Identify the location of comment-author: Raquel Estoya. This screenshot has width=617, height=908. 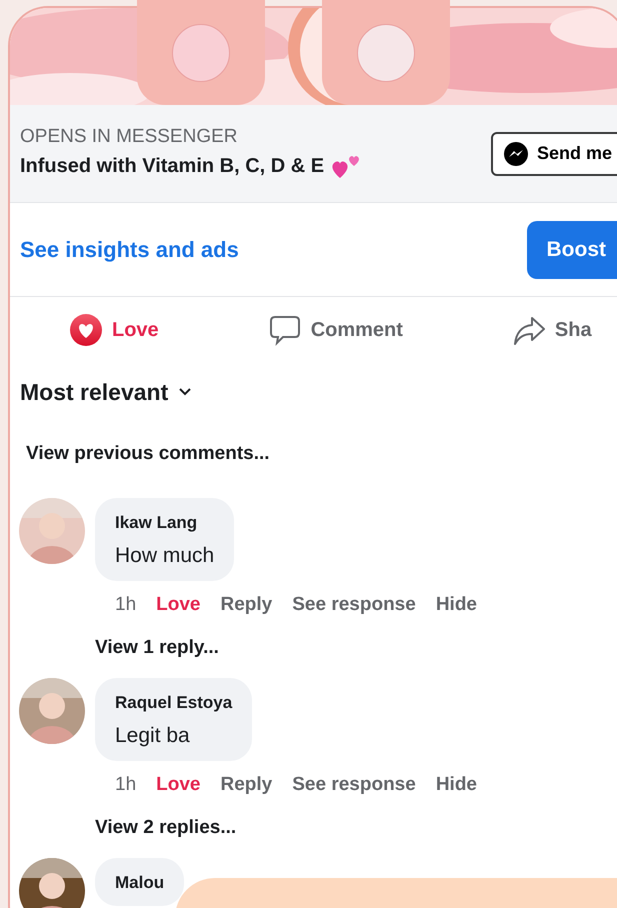
(173, 703).